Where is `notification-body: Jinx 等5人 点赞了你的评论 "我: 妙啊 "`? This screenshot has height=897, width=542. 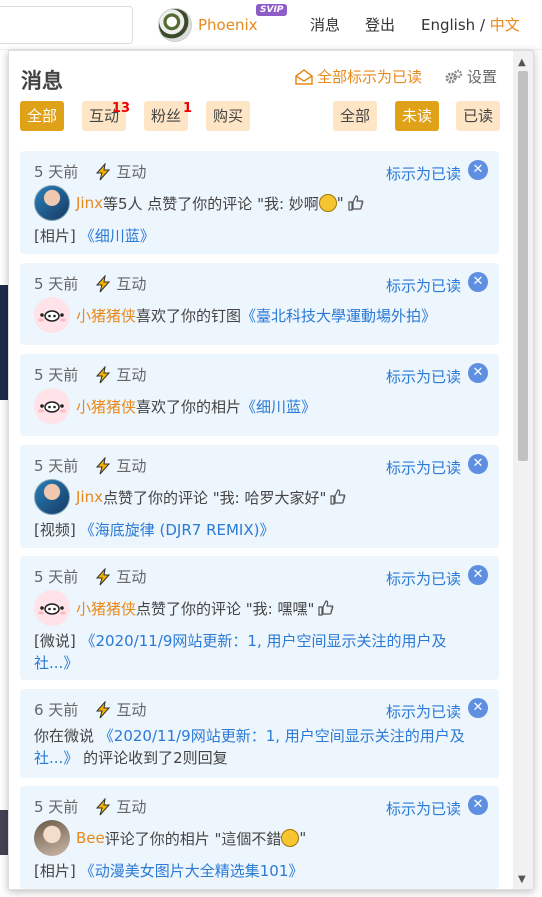
notification-body: Jinx 等5人 点赞了你的评论 "我: 妙啊 " is located at coordinates (199, 203).